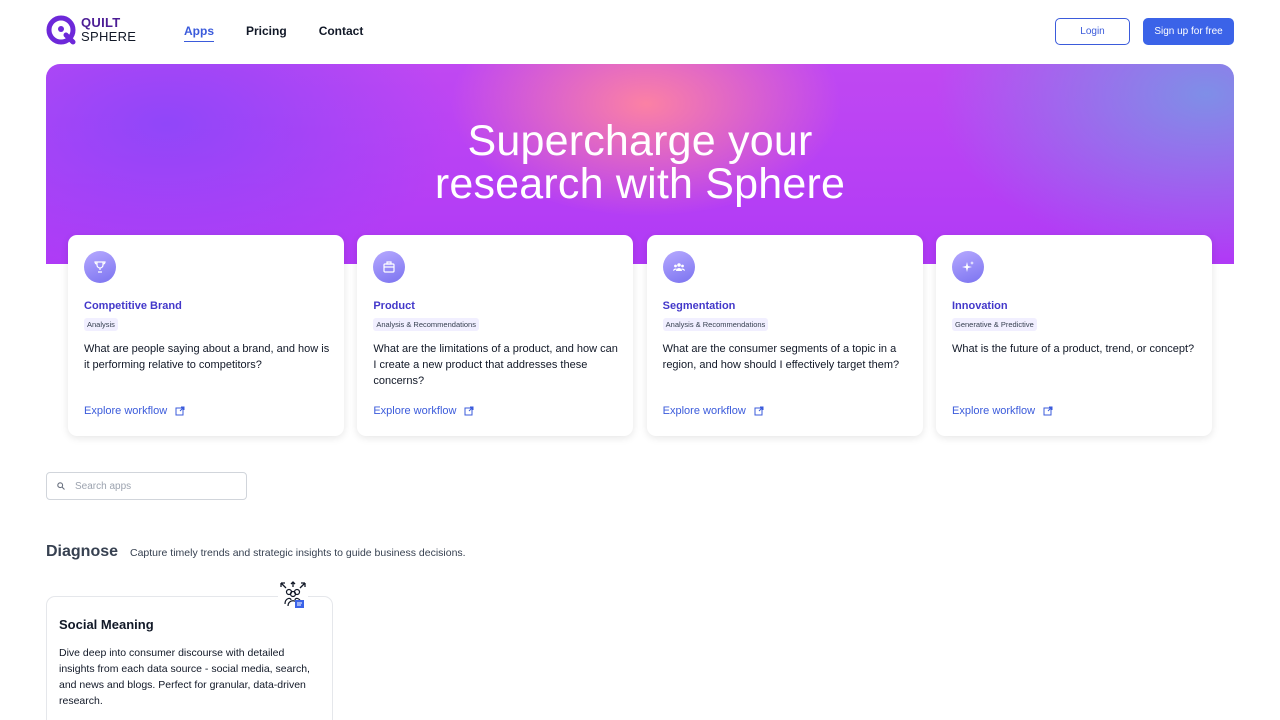  What do you see at coordinates (640, 141) in the screenshot?
I see `hero-title-line-1: Supercharge your` at bounding box center [640, 141].